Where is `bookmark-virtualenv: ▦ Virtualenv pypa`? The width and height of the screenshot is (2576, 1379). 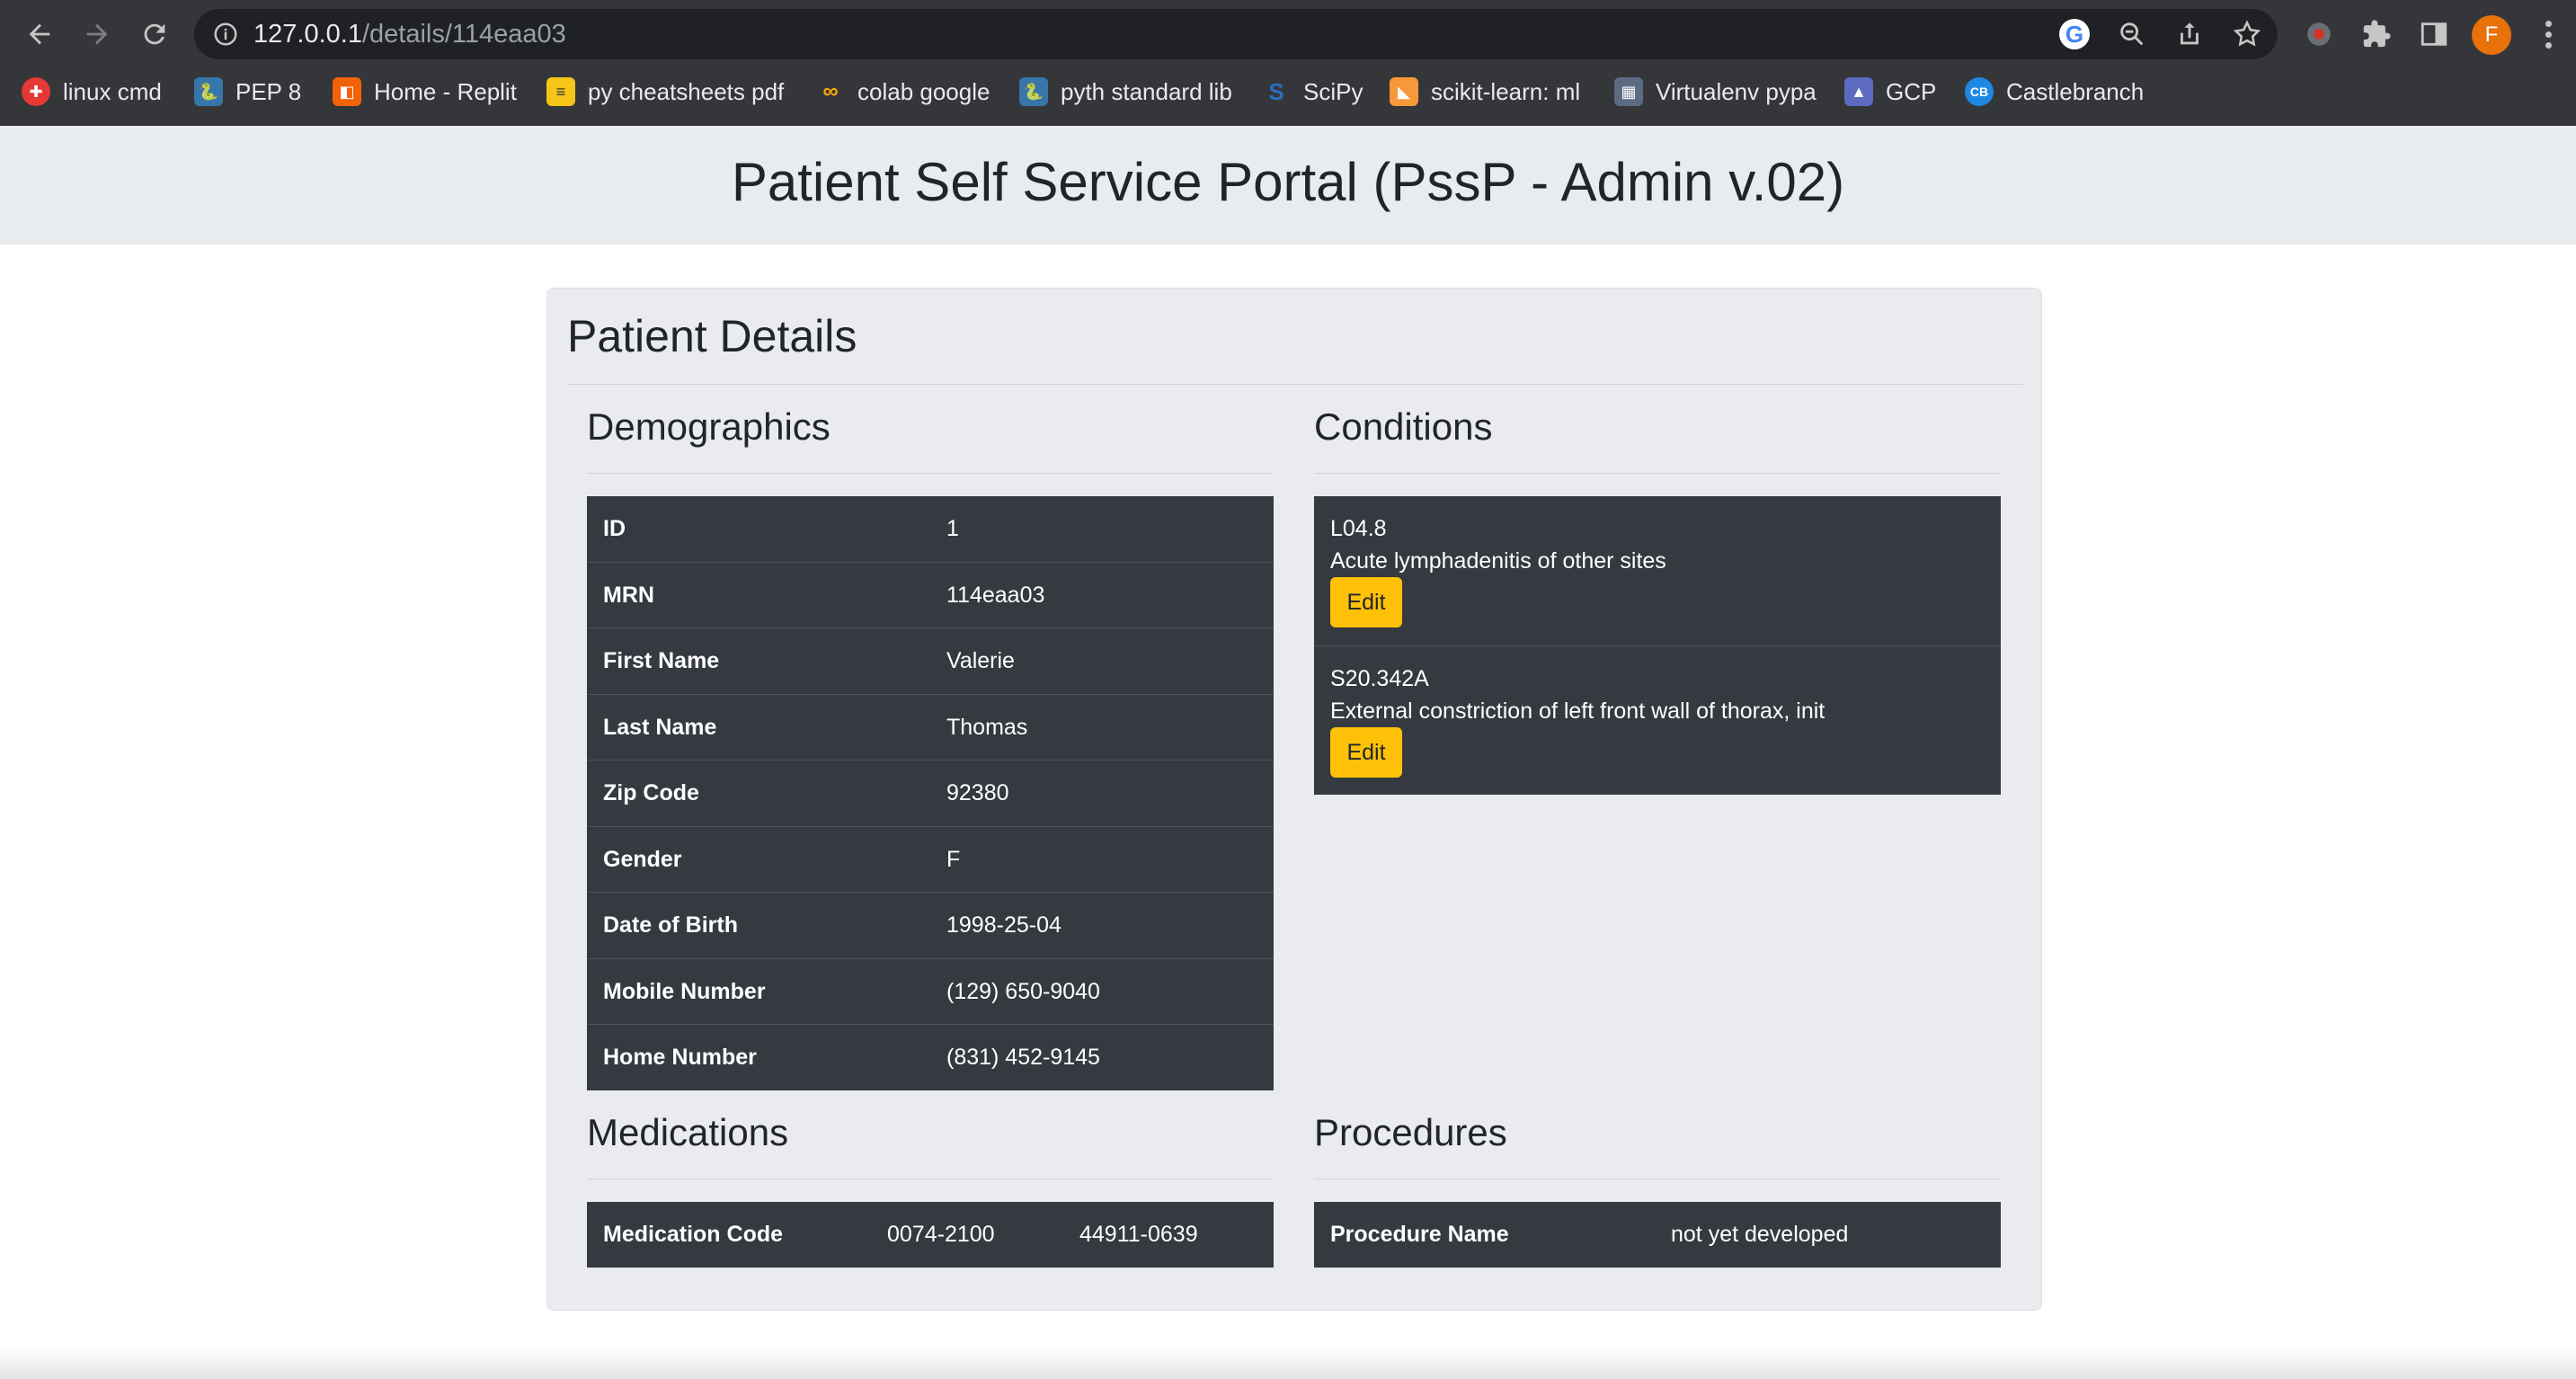
bookmark-virtualenv: ▦ Virtualenv pypa is located at coordinates (1715, 92).